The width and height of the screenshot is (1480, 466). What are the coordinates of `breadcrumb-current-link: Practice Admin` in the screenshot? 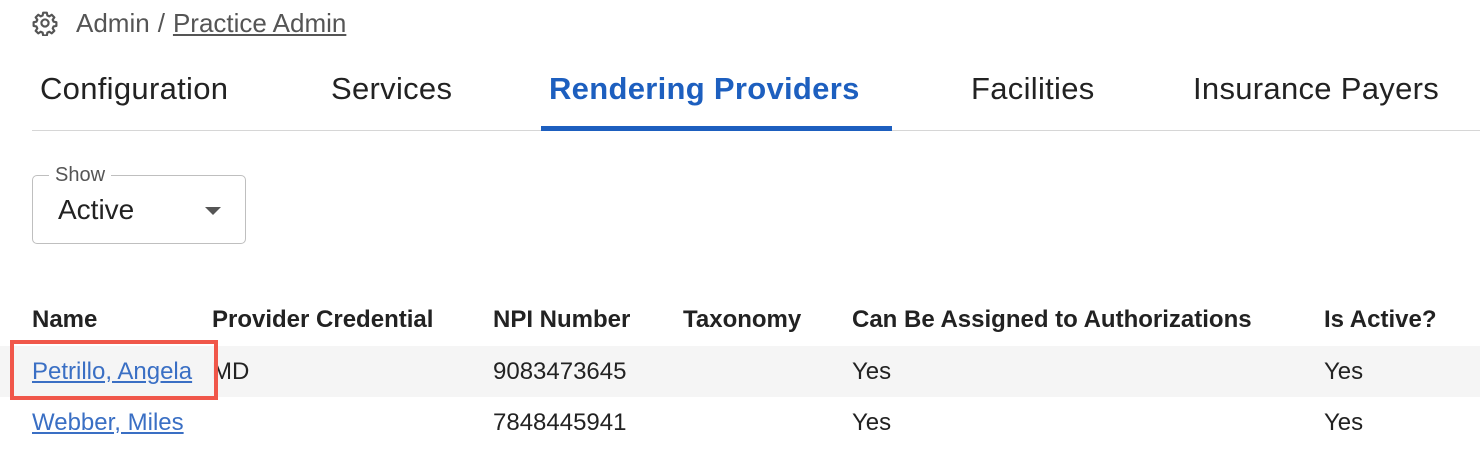 It's located at (259, 23).